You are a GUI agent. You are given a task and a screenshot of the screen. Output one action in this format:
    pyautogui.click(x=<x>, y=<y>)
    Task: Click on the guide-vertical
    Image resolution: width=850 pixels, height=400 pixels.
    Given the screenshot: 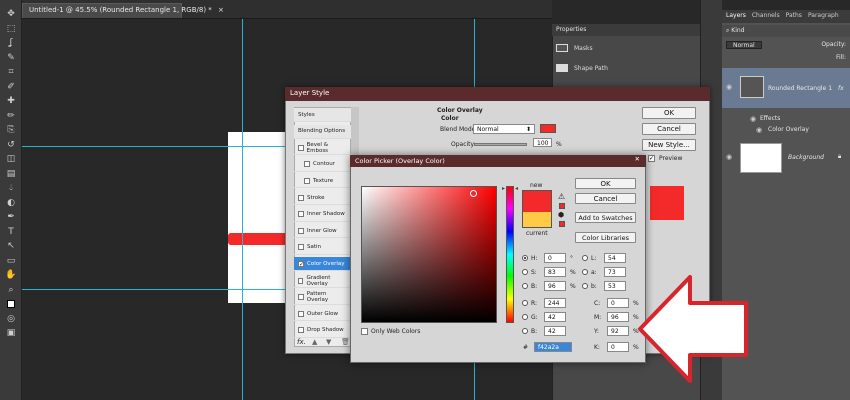 What is the action you would take?
    pyautogui.click(x=242, y=209)
    